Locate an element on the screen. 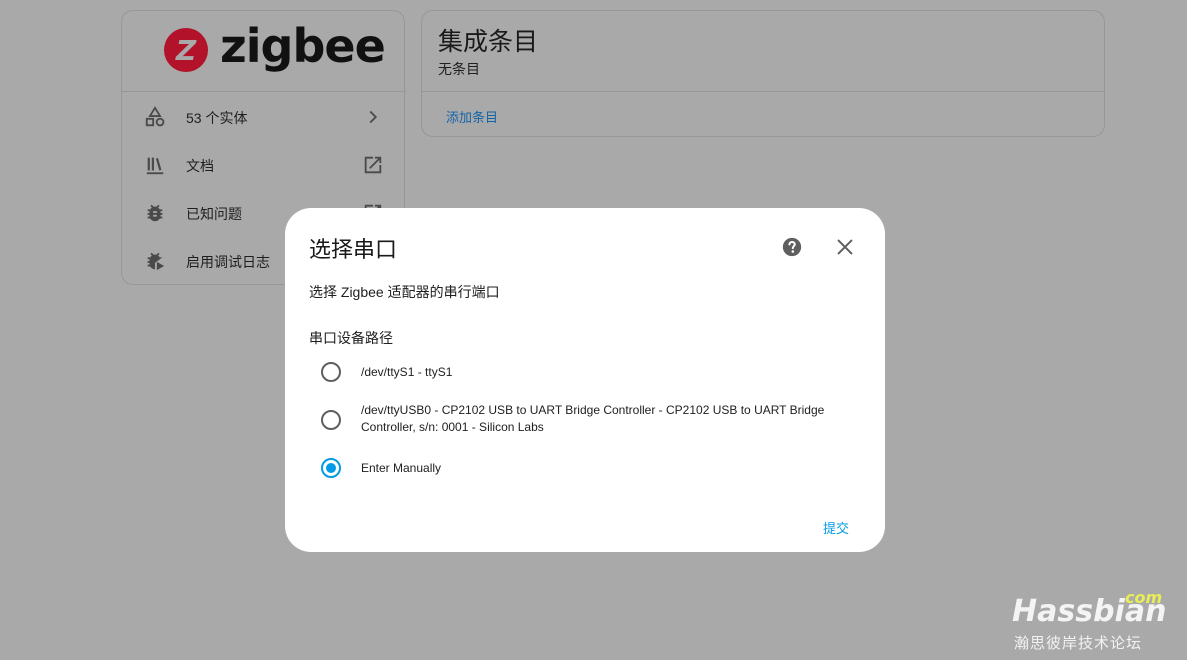 This screenshot has width=1187, height=660. menu-item-entities: 53 个实体 is located at coordinates (264, 117).